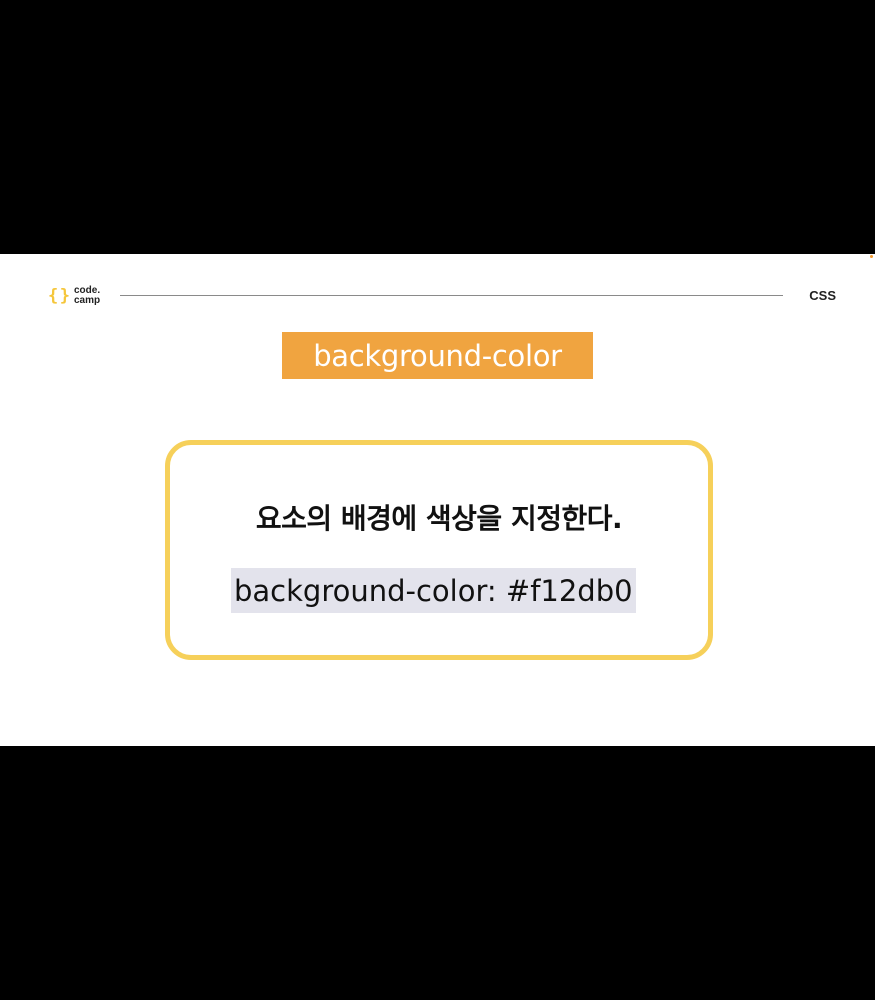 The width and height of the screenshot is (875, 1000). What do you see at coordinates (53, 296) in the screenshot?
I see `brace-left: {` at bounding box center [53, 296].